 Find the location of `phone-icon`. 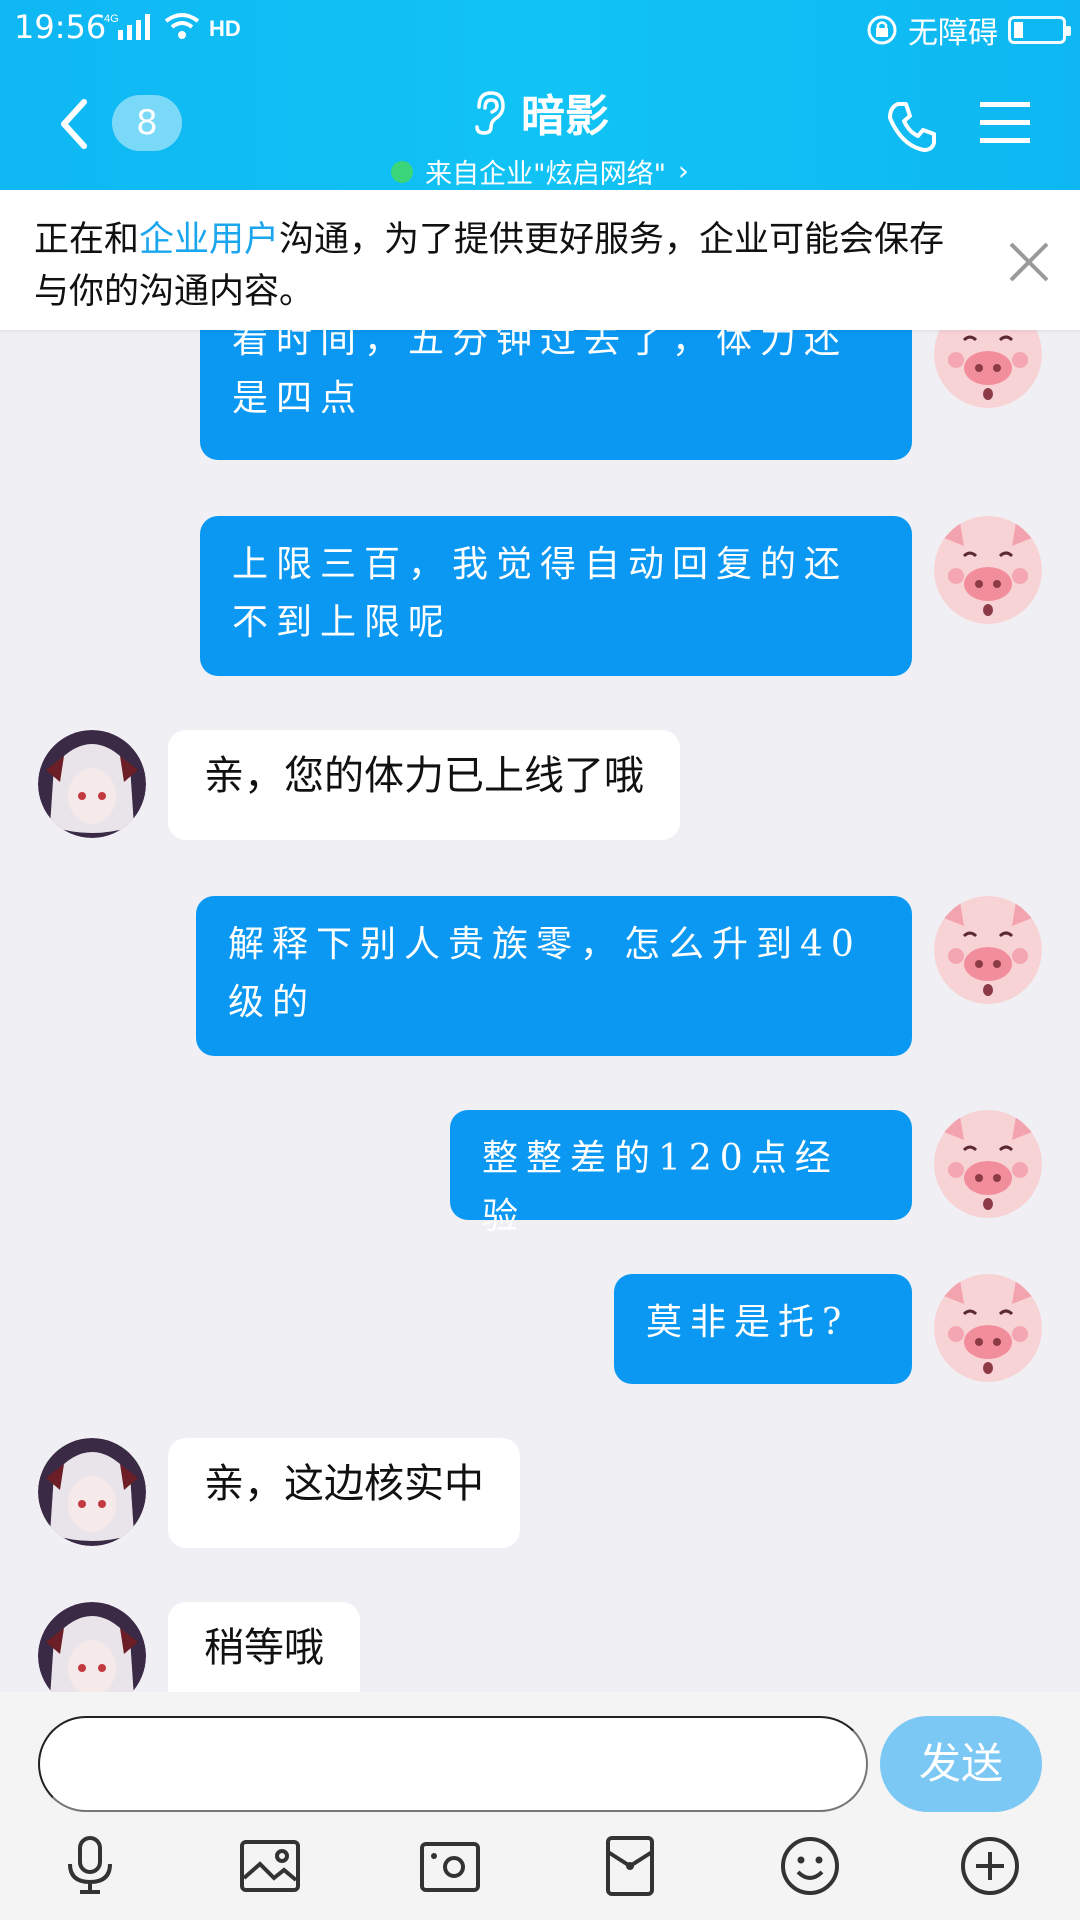

phone-icon is located at coordinates (912, 126).